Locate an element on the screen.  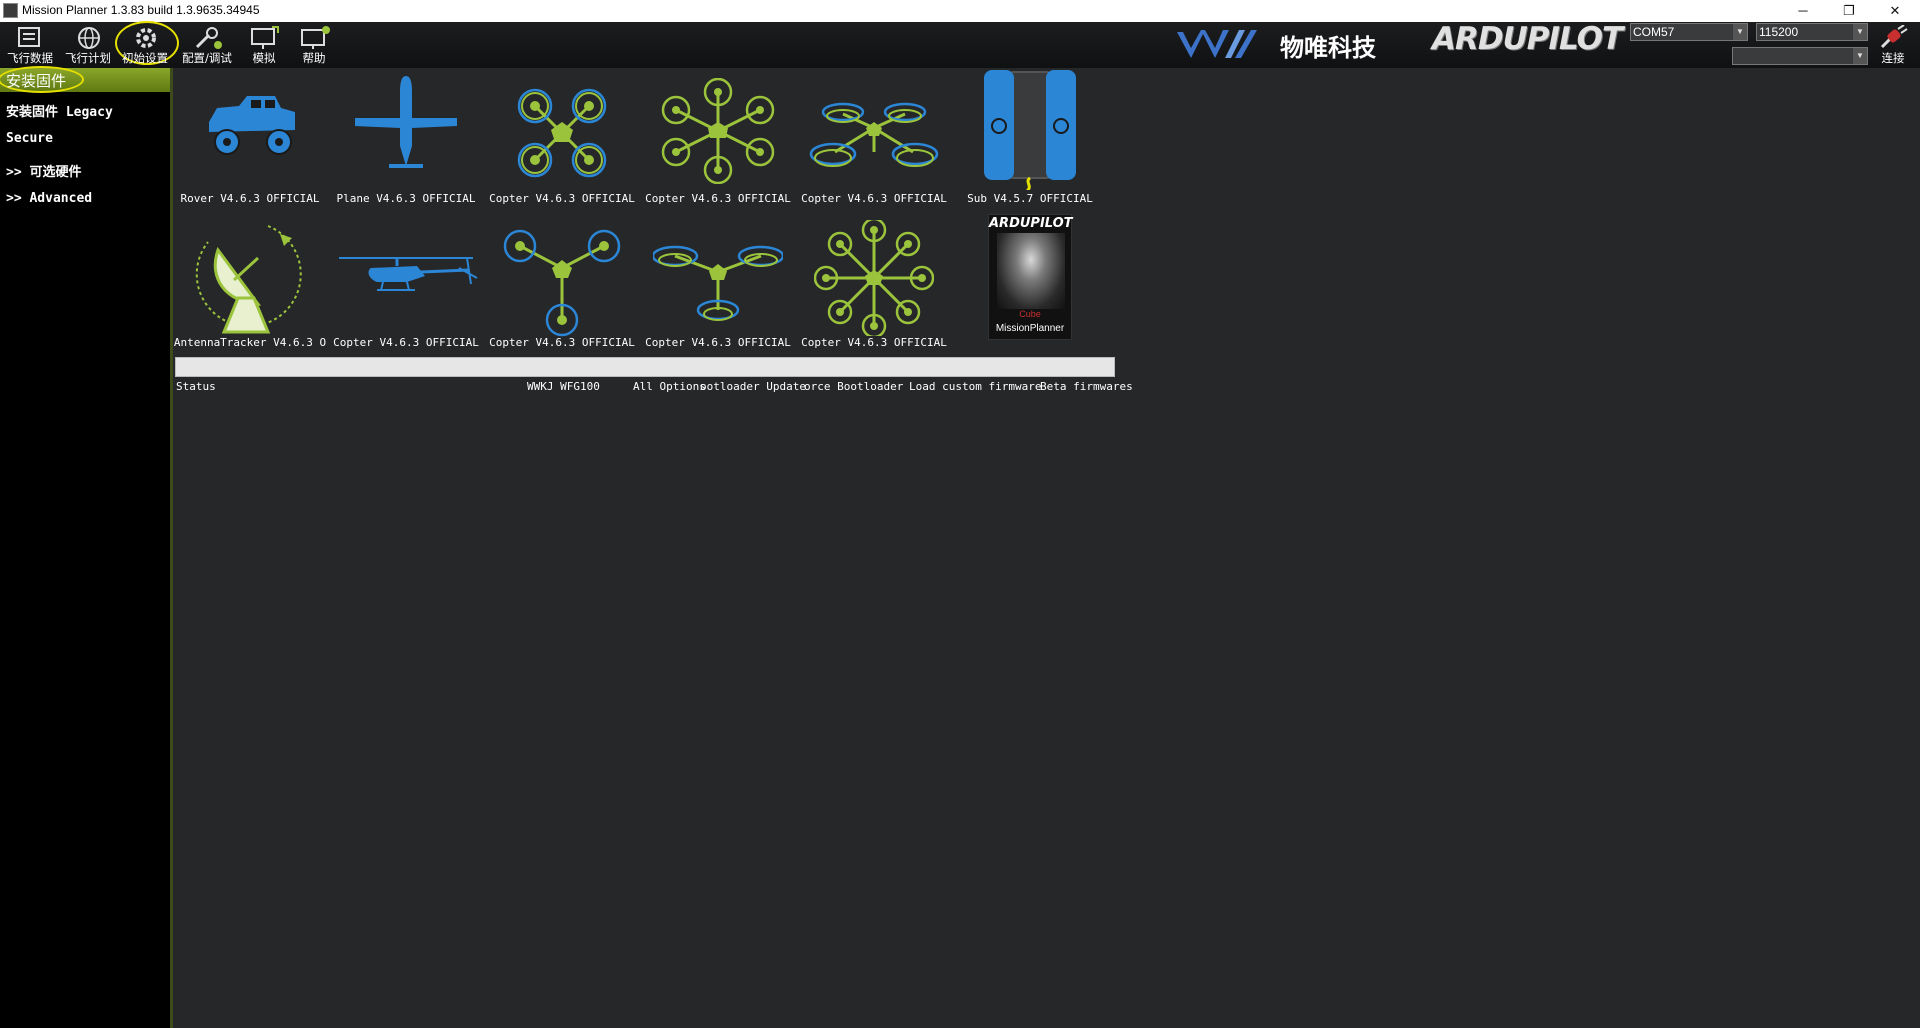
status-label: Status is located at coordinates (196, 386).